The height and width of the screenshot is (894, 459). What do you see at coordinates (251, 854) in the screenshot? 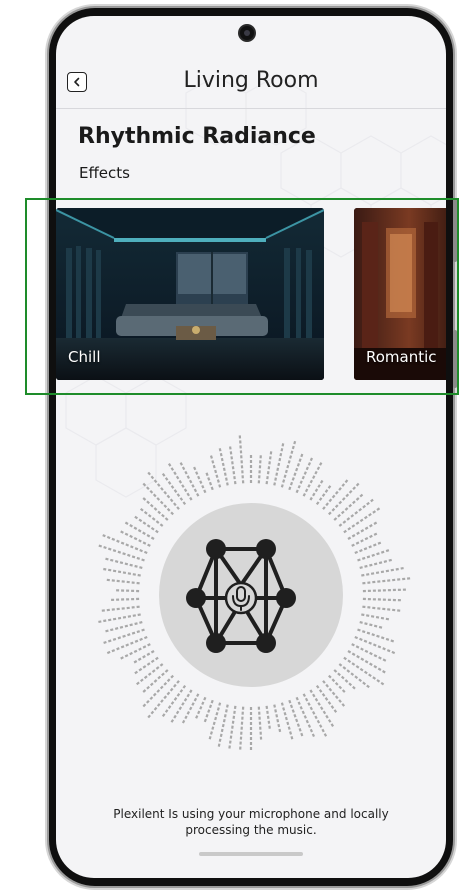
I see `home-indicator` at bounding box center [251, 854].